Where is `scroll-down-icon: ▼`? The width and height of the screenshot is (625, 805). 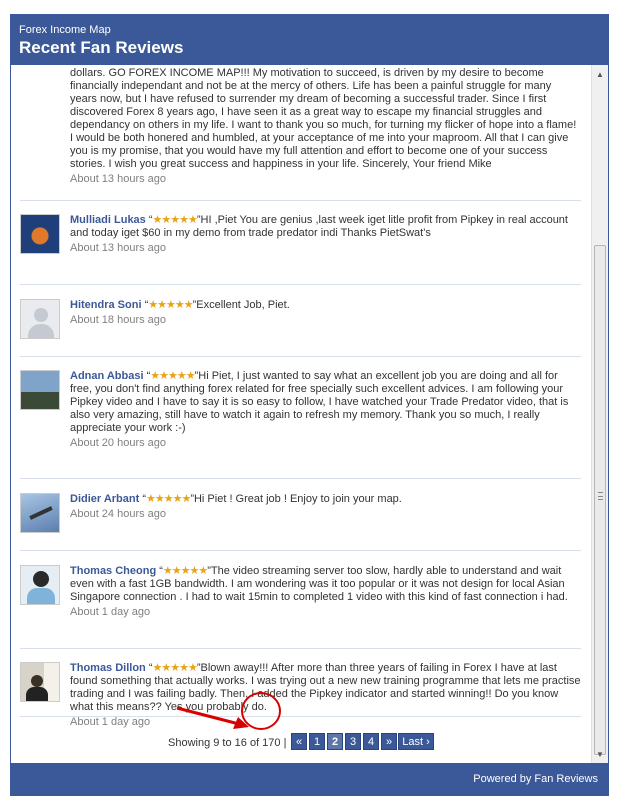 scroll-down-icon: ▼ is located at coordinates (600, 755).